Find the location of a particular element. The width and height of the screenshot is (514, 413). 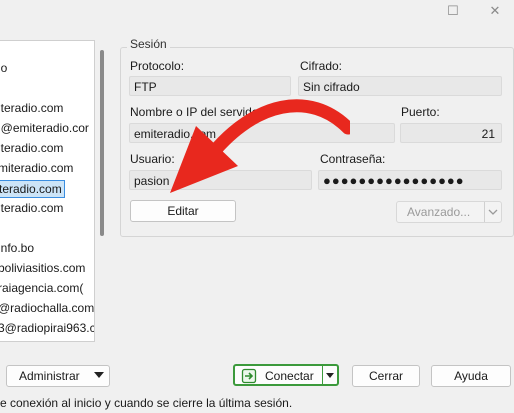

close-button: Cerrar is located at coordinates (386, 376).